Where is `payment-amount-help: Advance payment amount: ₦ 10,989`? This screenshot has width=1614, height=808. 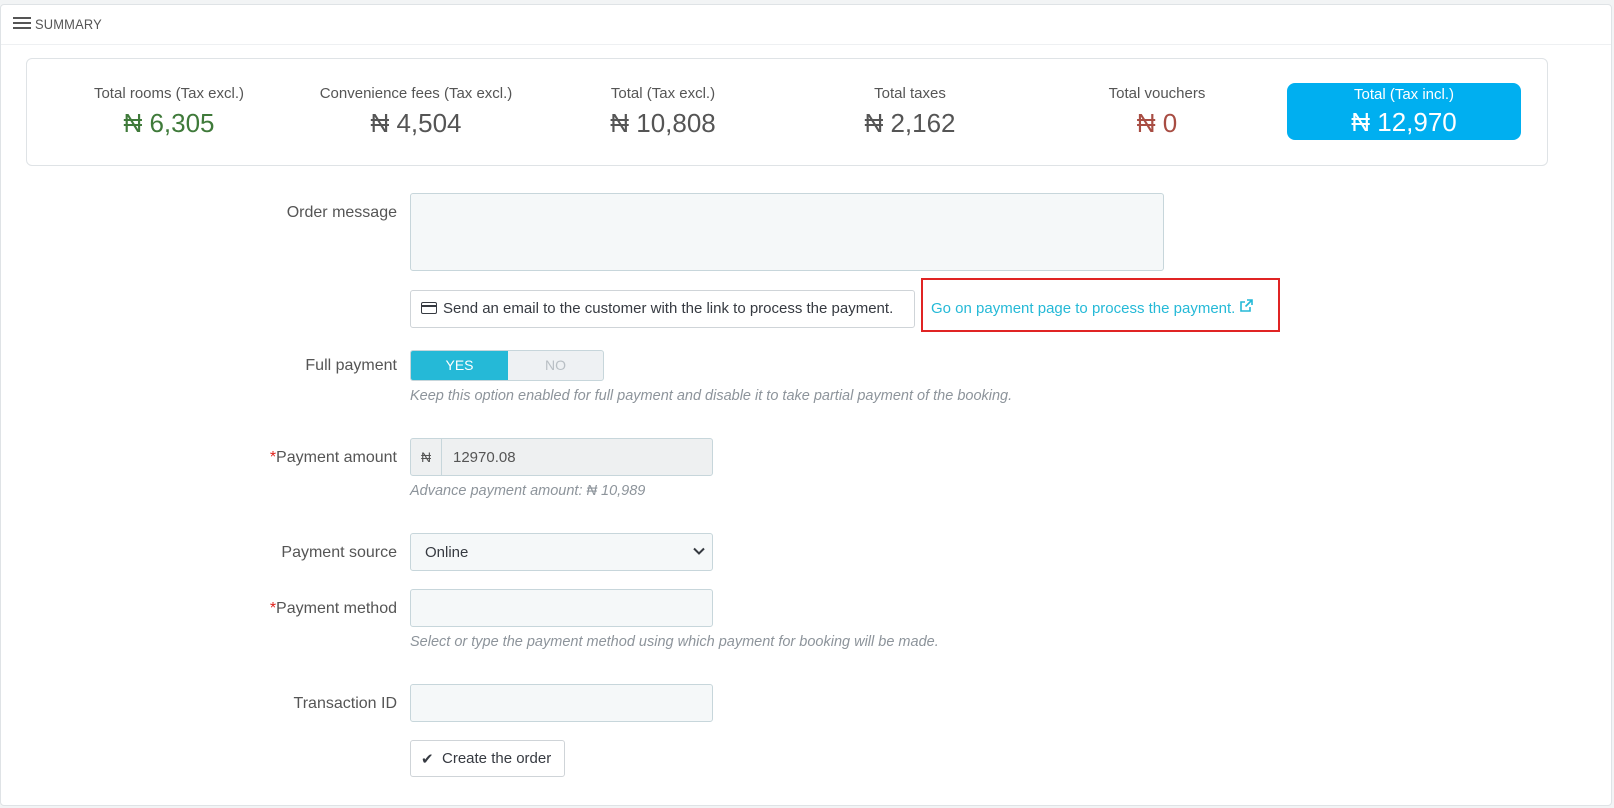
payment-amount-help: Advance payment amount: ₦ 10,989 is located at coordinates (528, 491).